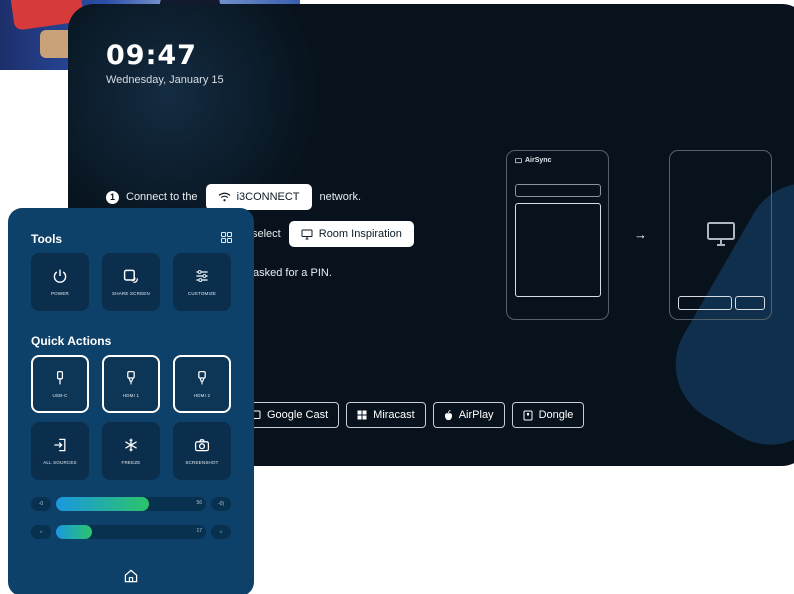 The image size is (794, 594). I want to click on quick-label: HDMI 1, so click(131, 395).